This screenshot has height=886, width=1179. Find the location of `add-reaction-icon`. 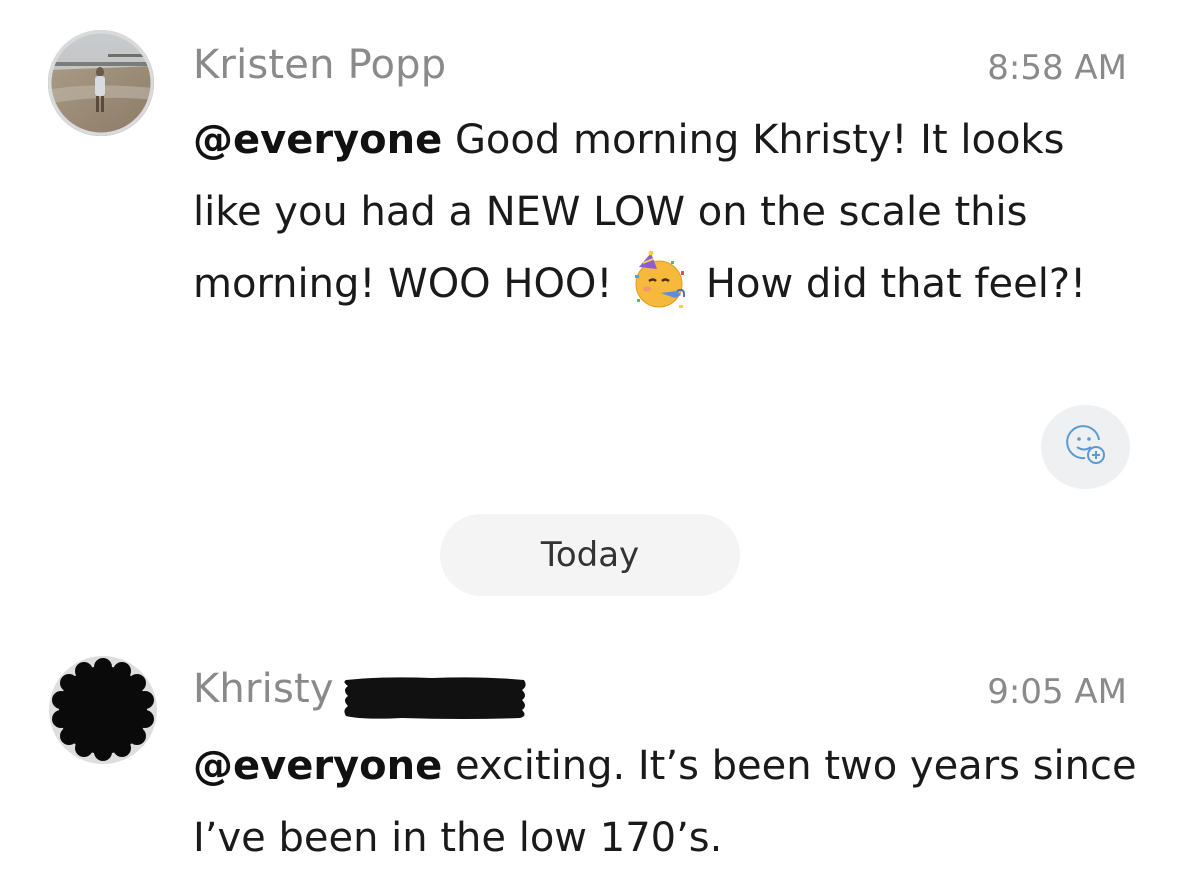

add-reaction-icon is located at coordinates (1086, 447).